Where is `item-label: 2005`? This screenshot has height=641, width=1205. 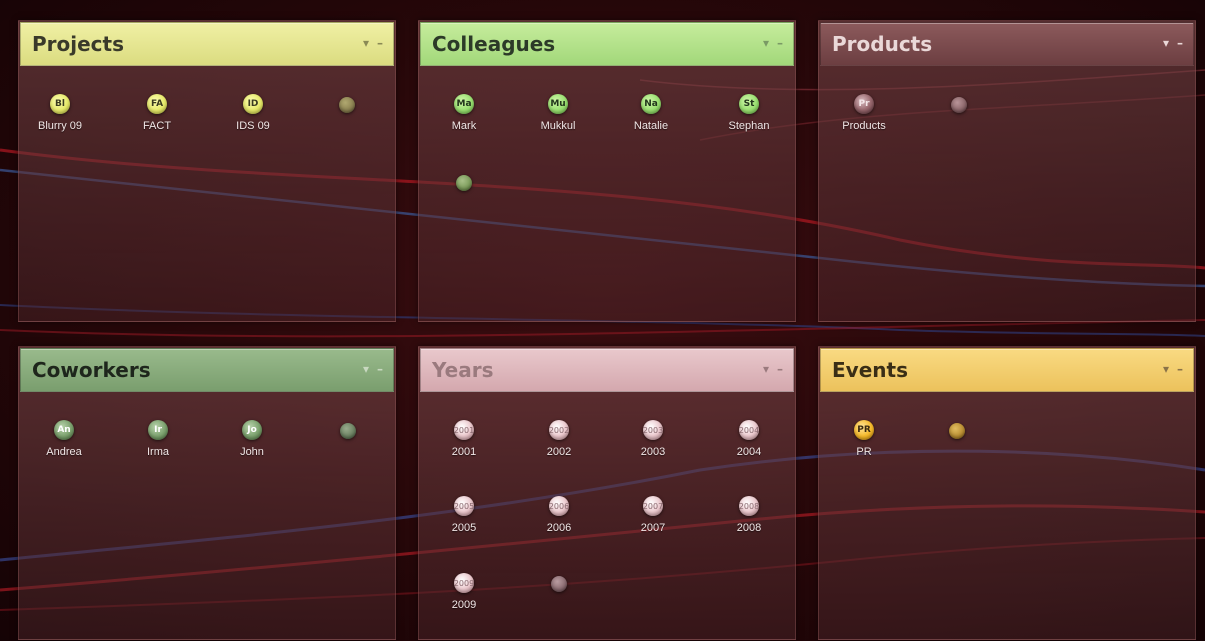
item-label: 2005 is located at coordinates (464, 528).